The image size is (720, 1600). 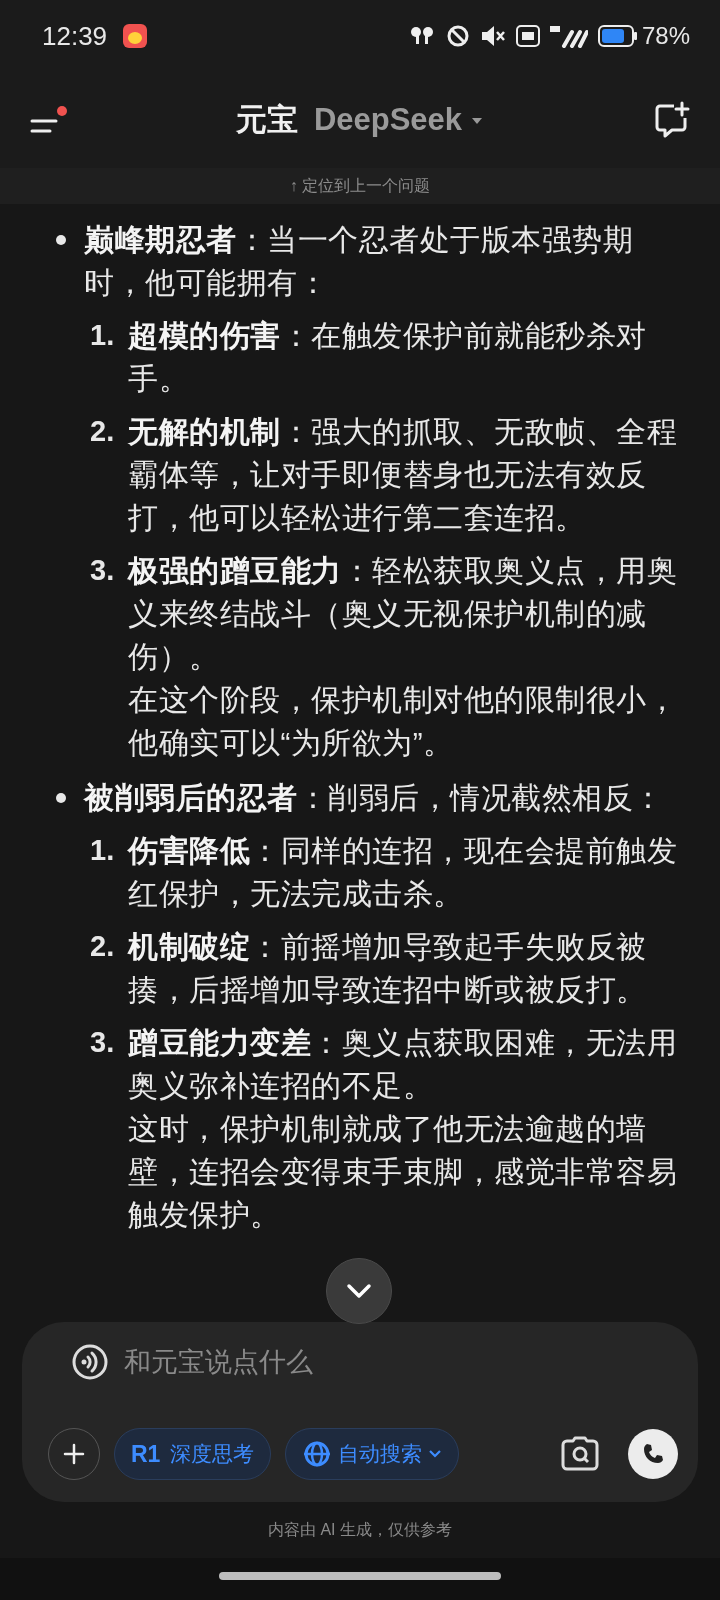 What do you see at coordinates (665, 36) in the screenshot?
I see `battery-percentage: 78%` at bounding box center [665, 36].